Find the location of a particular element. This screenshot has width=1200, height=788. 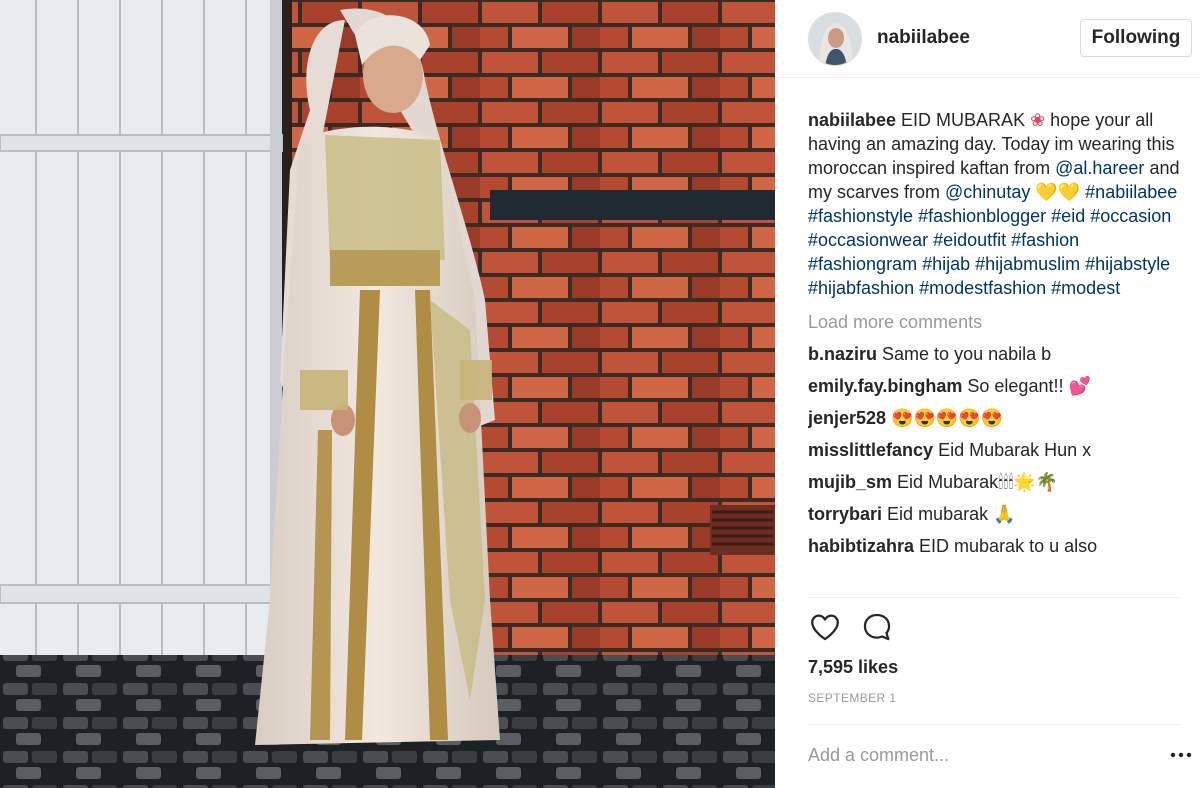

comment-username: b.naziru is located at coordinates (842, 354).